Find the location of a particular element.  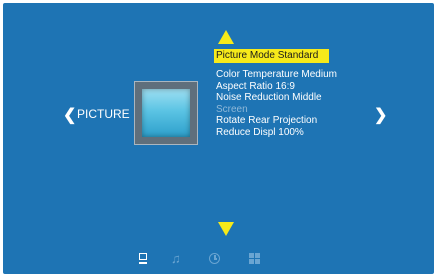

menu-item-aspect-ratio: Aspect Ratio 16:9 is located at coordinates (289, 87).